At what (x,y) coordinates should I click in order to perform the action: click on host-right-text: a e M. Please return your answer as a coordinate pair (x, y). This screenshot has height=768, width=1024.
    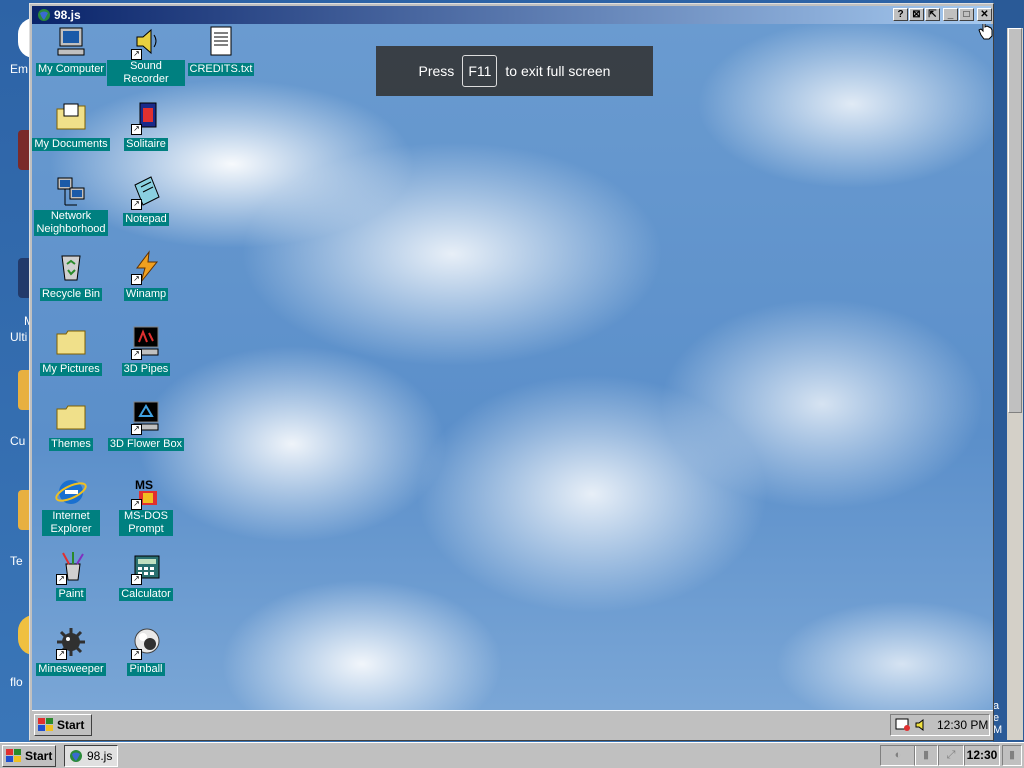
    Looking at the image, I should click on (1000, 718).